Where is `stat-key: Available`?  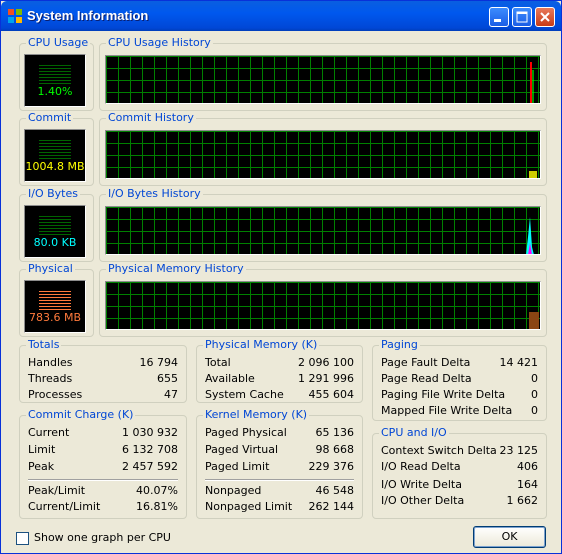 stat-key: Available is located at coordinates (230, 378).